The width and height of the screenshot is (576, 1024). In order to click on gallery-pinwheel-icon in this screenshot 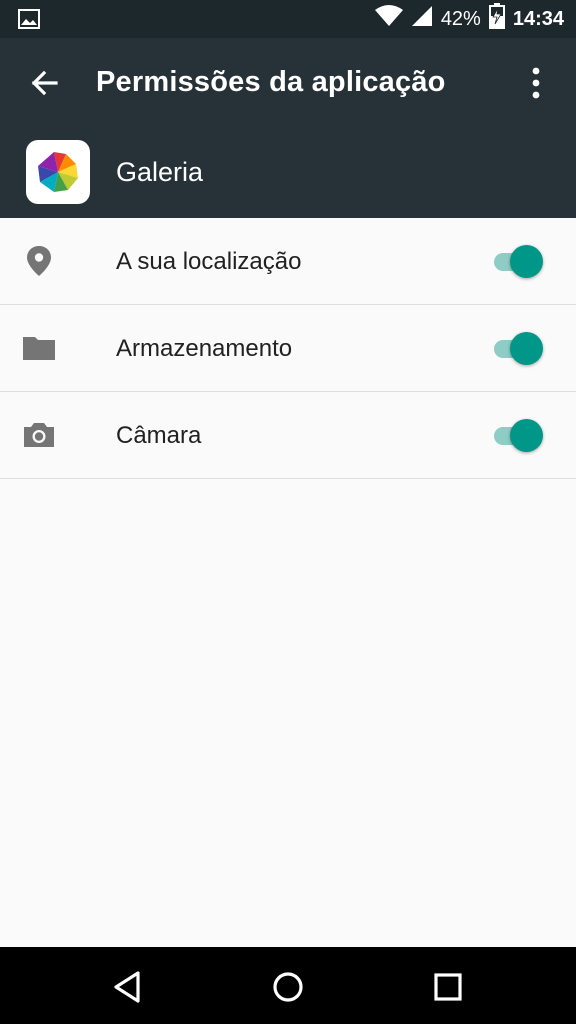, I will do `click(58, 172)`.